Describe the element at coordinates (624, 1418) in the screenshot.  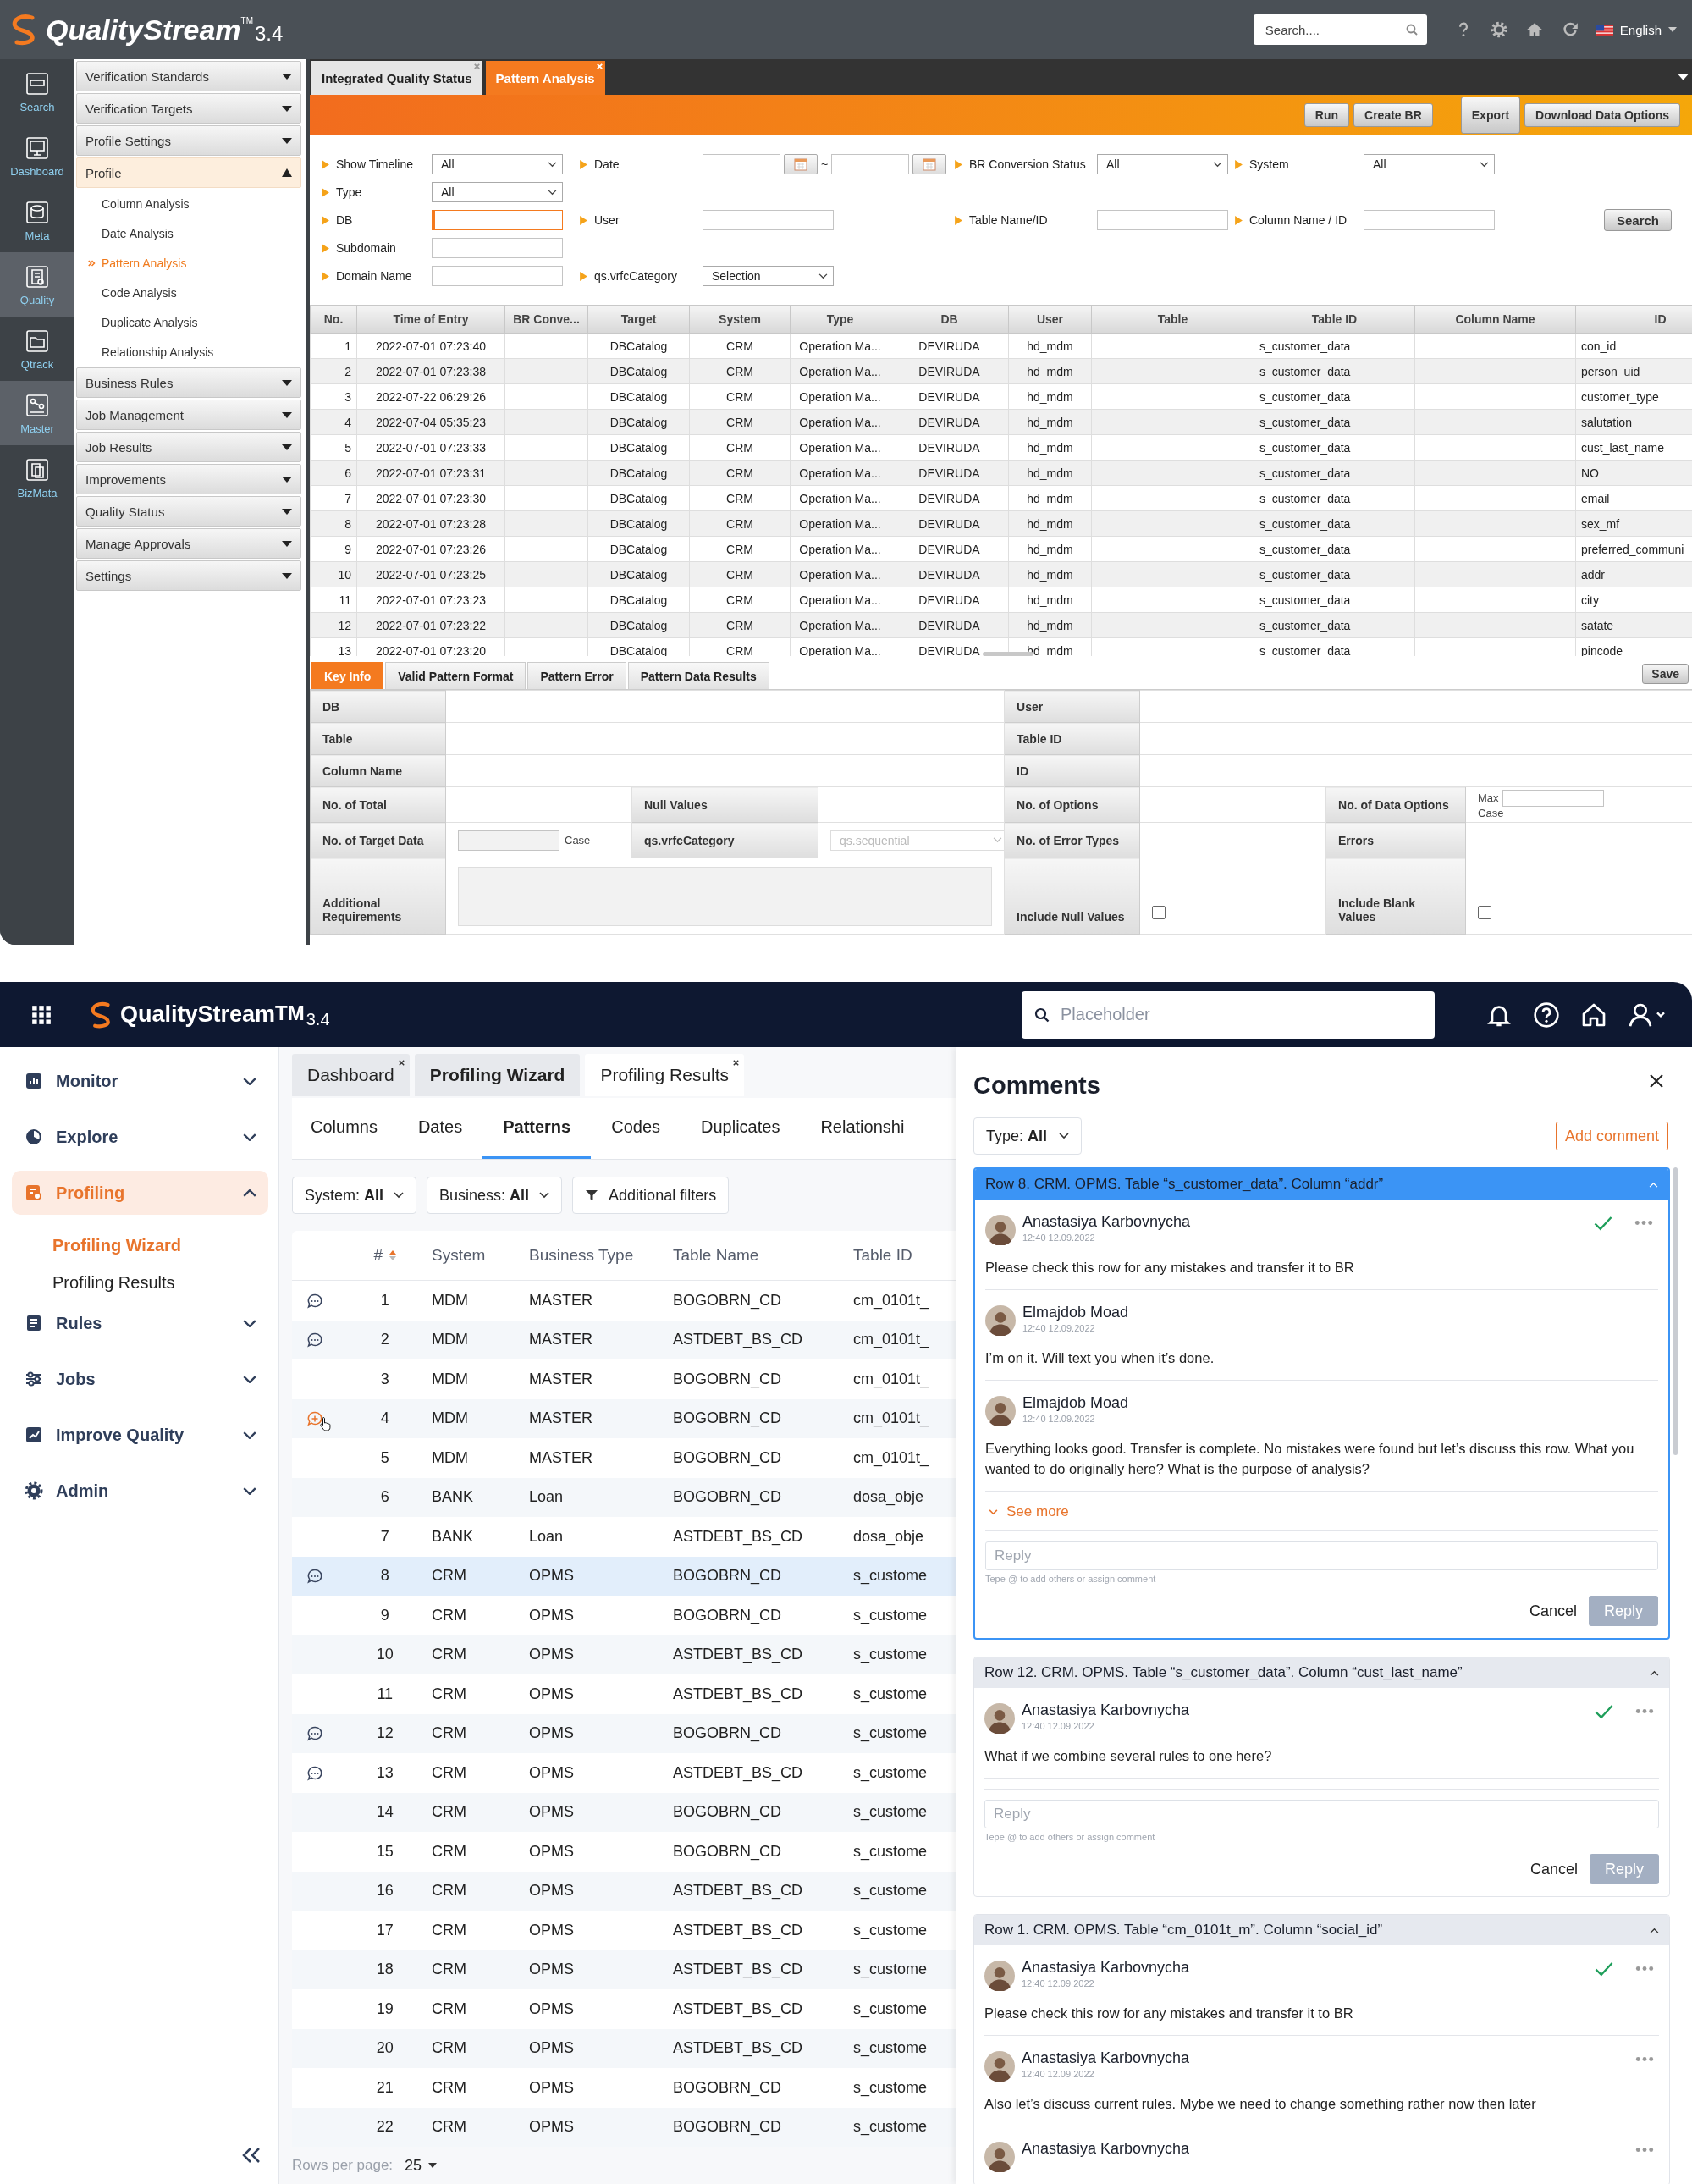
I see `table-row: 4 MDM MASTER BOGOBRN_CD cm_0101t_` at that location.